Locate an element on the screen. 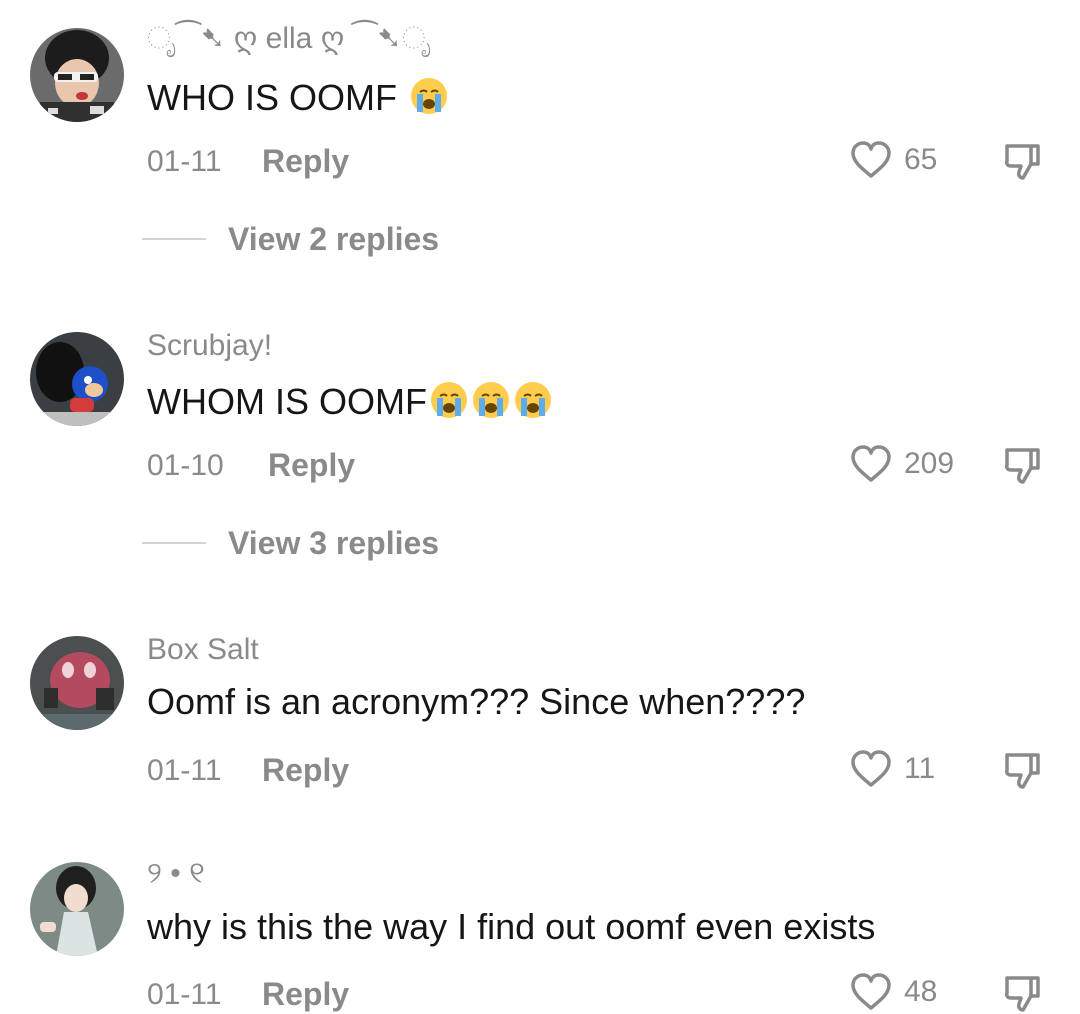 Image resolution: width=1080 pixels, height=1014 pixels. comment-text-body: WHO IS OOMF is located at coordinates (272, 97).